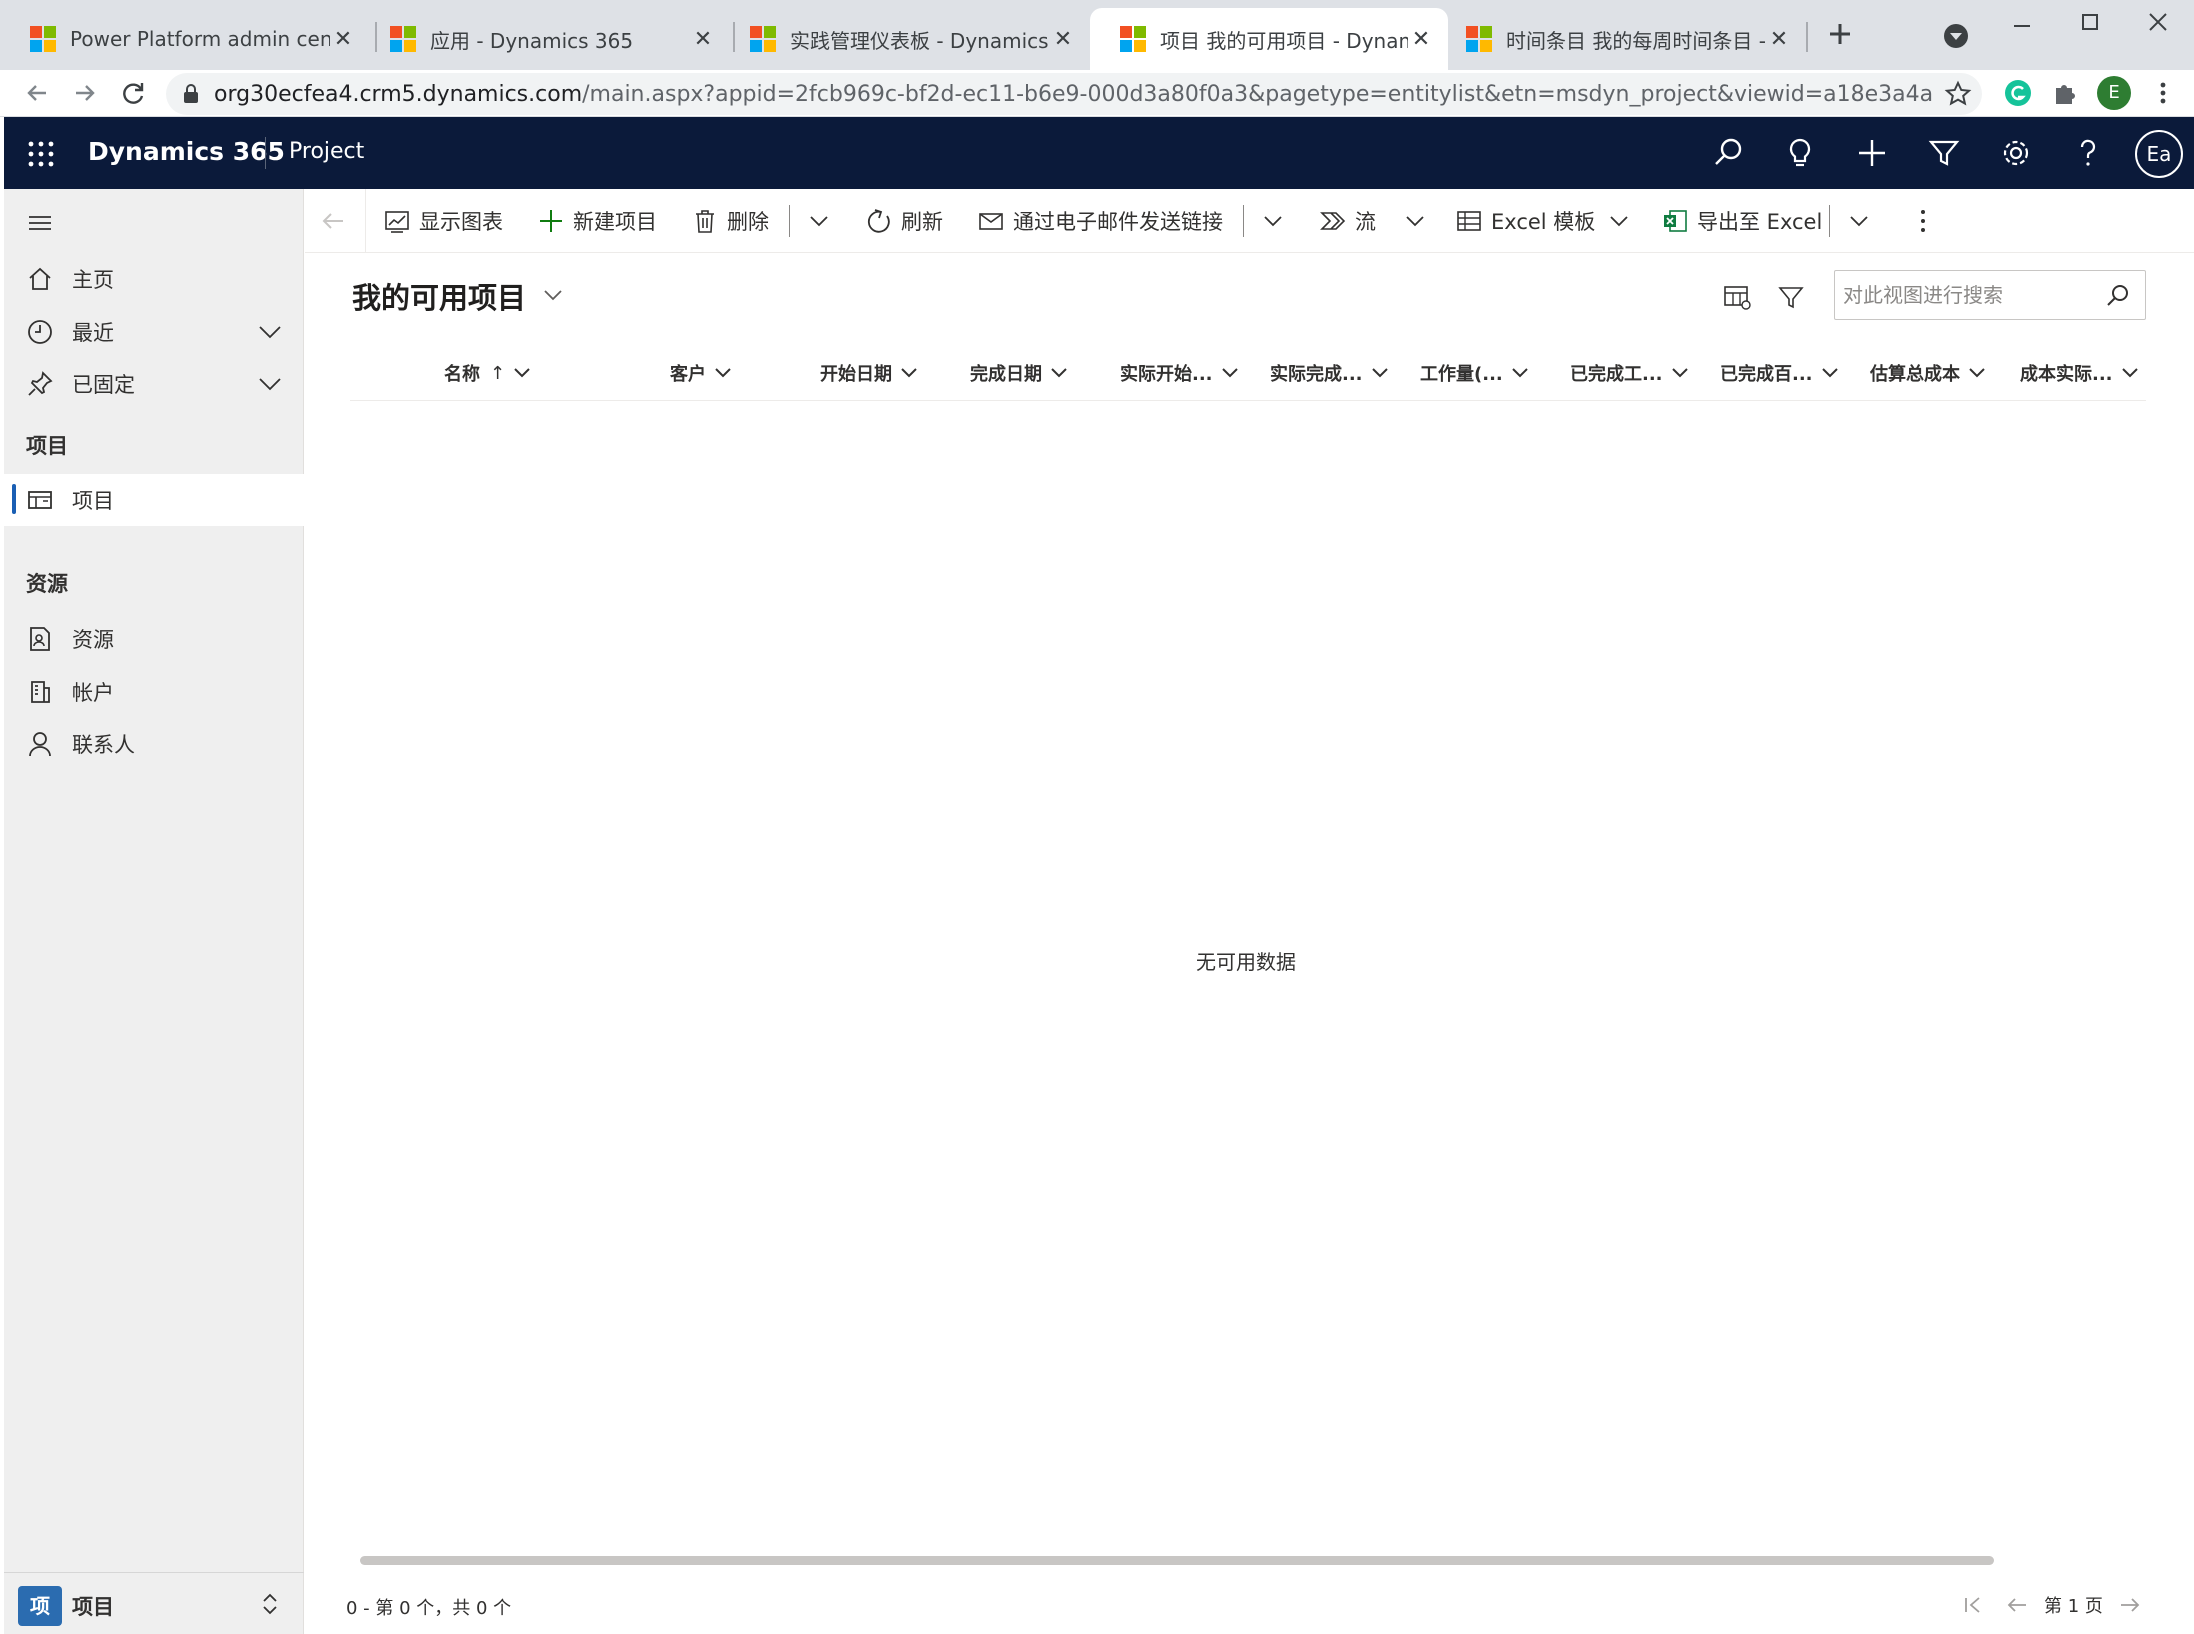 Image resolution: width=2194 pixels, height=1634 pixels. What do you see at coordinates (1269, 39) in the screenshot?
I see `browser-tab-active: 项目 我的可用项目 - Dynamics 365 ✕` at bounding box center [1269, 39].